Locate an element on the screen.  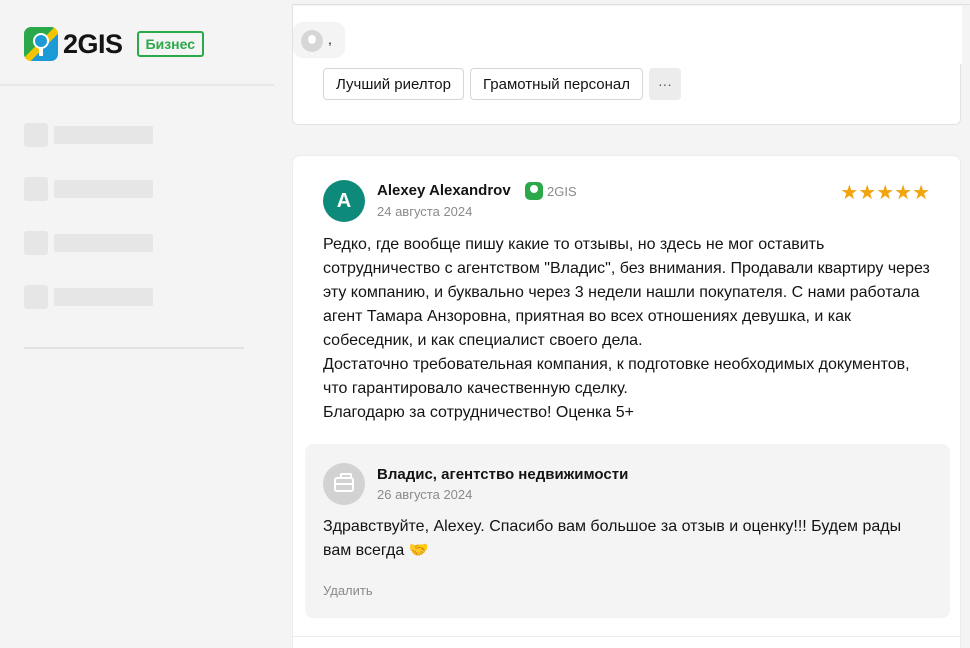
review-tags: Лучший риелтор Грамотный персонал ··· is located at coordinates (502, 84).